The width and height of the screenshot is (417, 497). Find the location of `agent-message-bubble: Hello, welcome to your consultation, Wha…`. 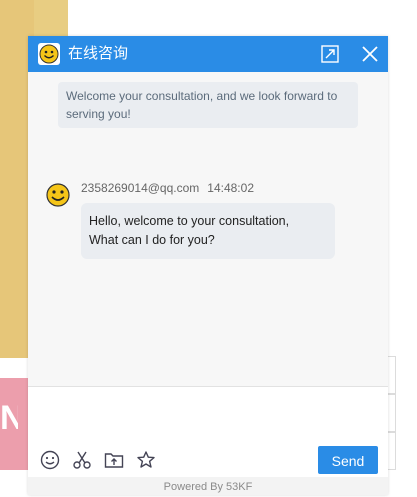

agent-message-bubble: Hello, welcome to your consultation, Wha… is located at coordinates (208, 231).